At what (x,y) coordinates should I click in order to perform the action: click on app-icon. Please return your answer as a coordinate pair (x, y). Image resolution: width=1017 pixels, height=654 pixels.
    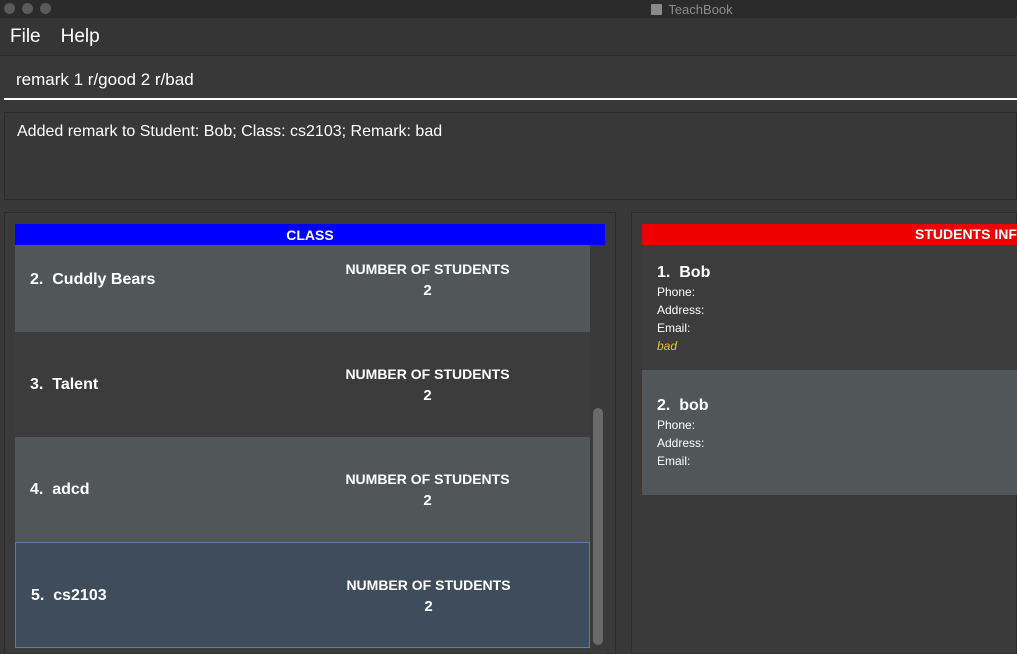
    Looking at the image, I should click on (657, 9).